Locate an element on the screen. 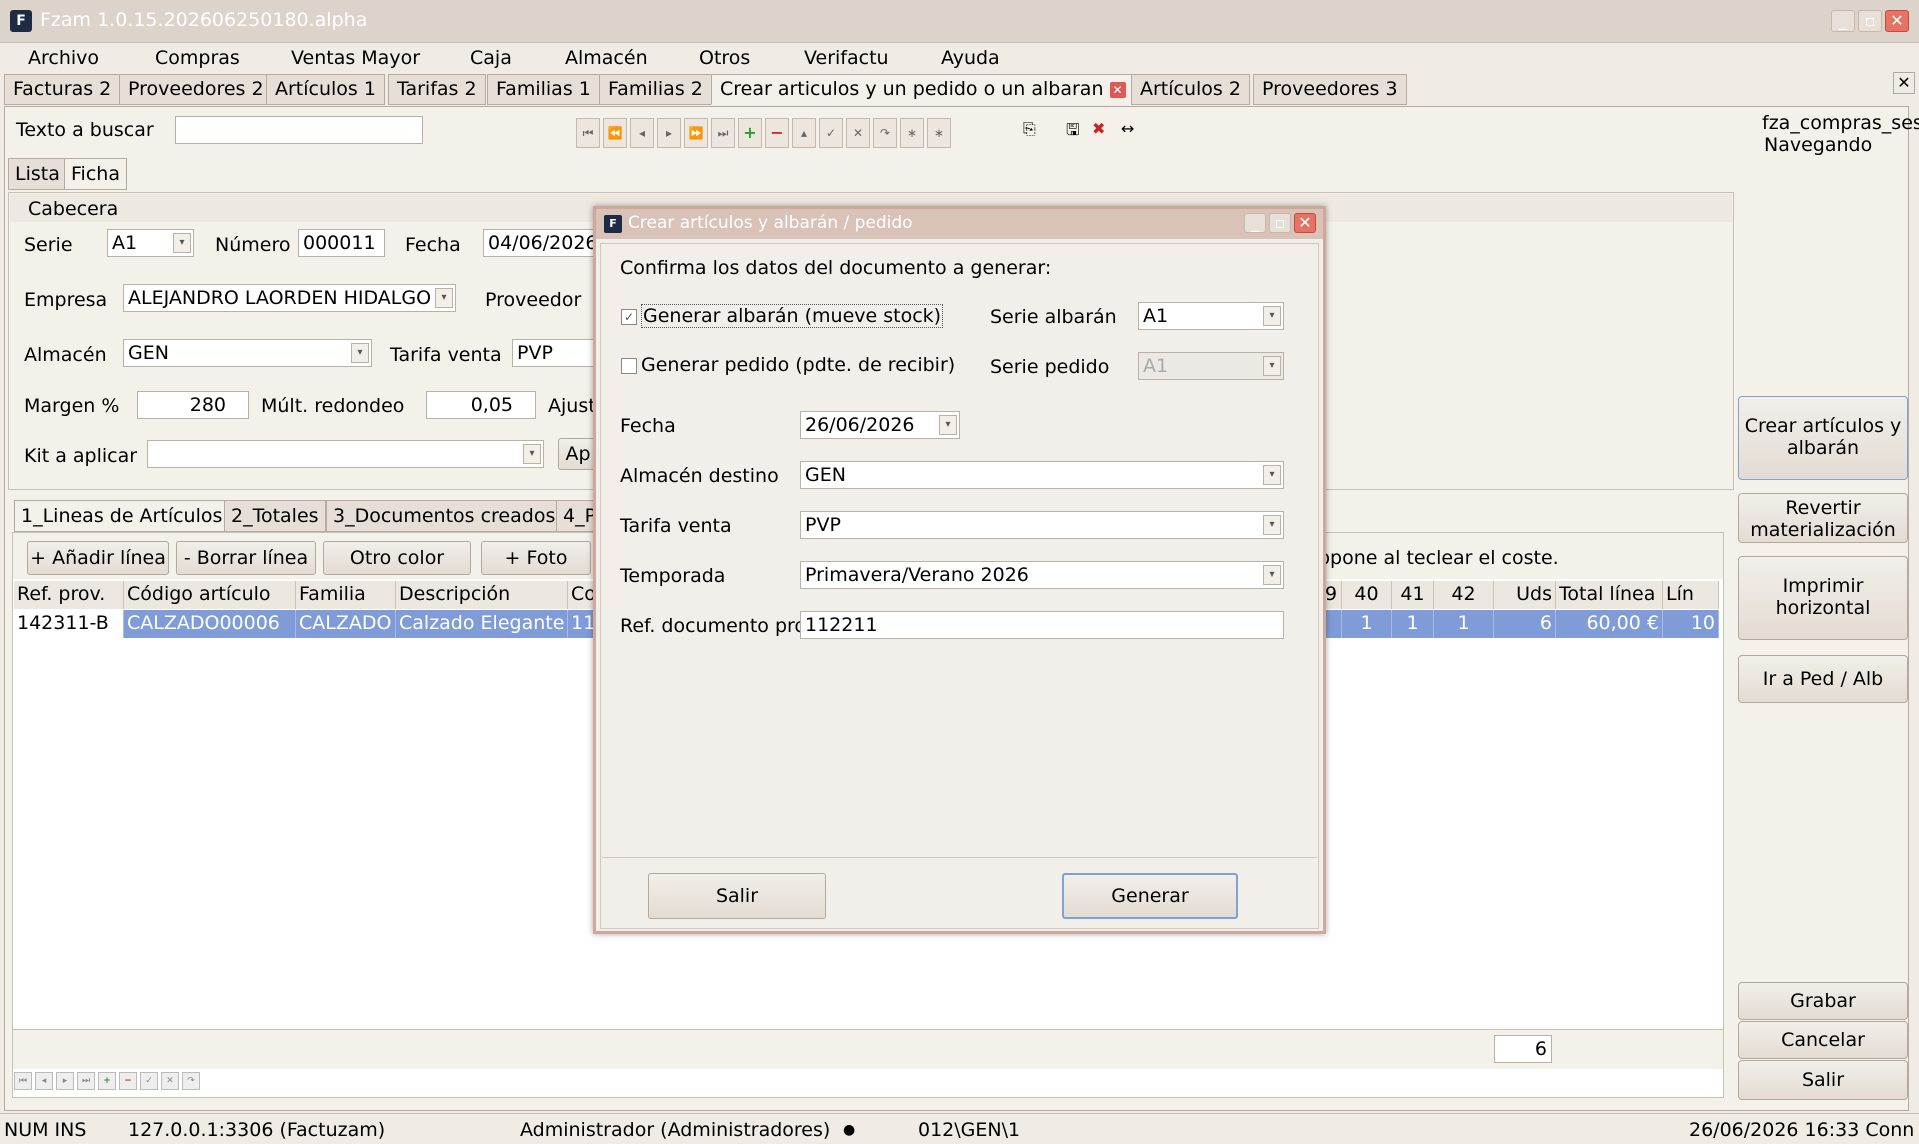  cell-familia: CALZADO is located at coordinates (346, 624).